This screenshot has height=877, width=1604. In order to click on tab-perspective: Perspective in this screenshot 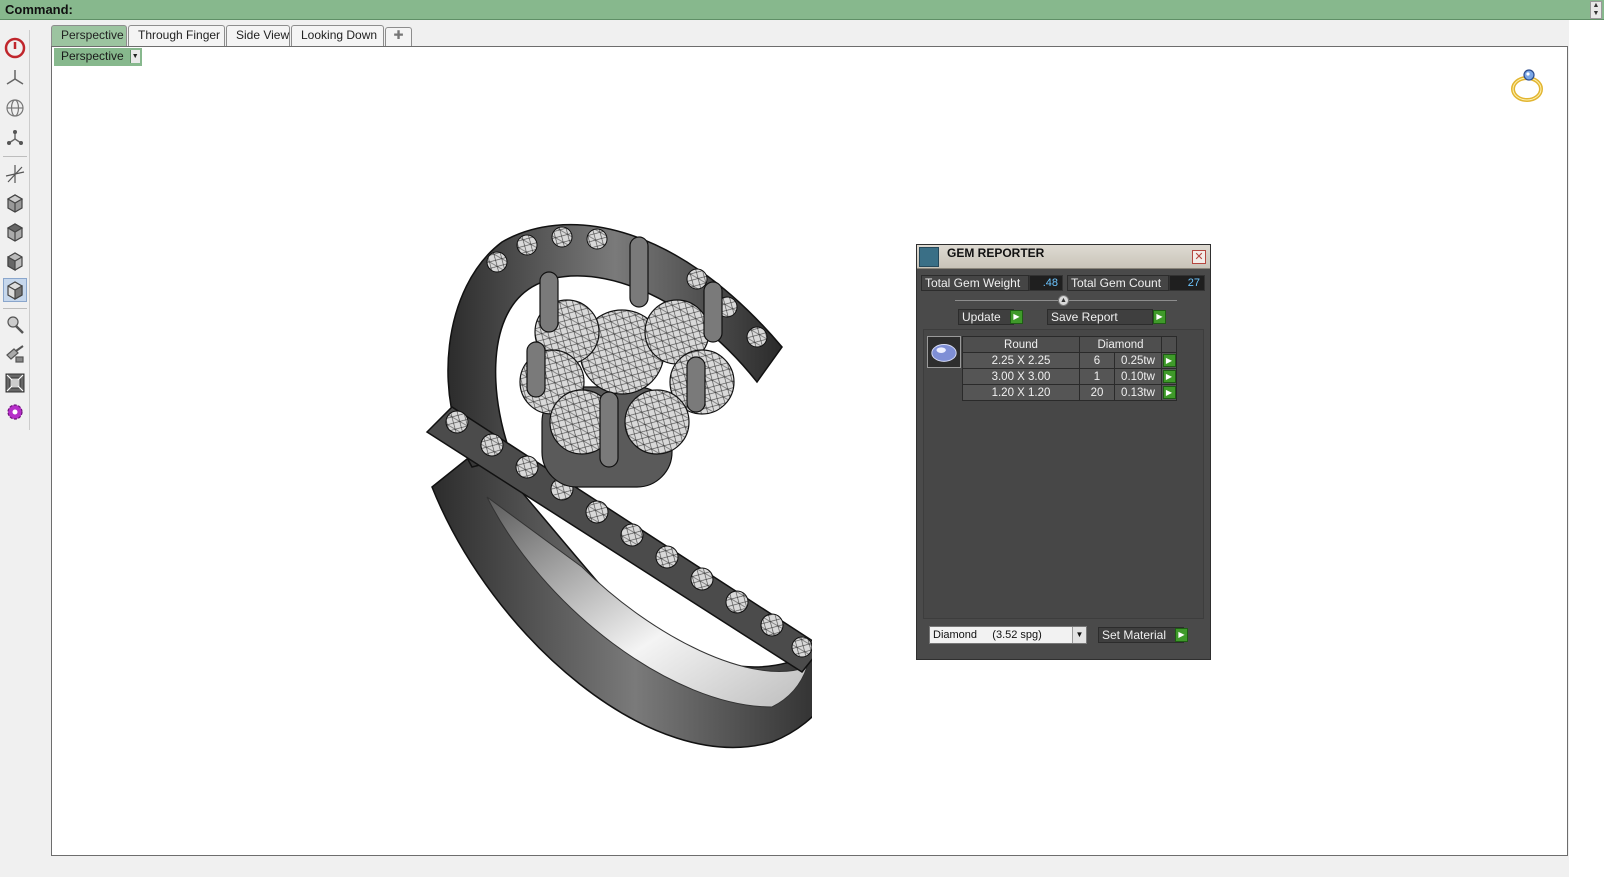, I will do `click(89, 35)`.